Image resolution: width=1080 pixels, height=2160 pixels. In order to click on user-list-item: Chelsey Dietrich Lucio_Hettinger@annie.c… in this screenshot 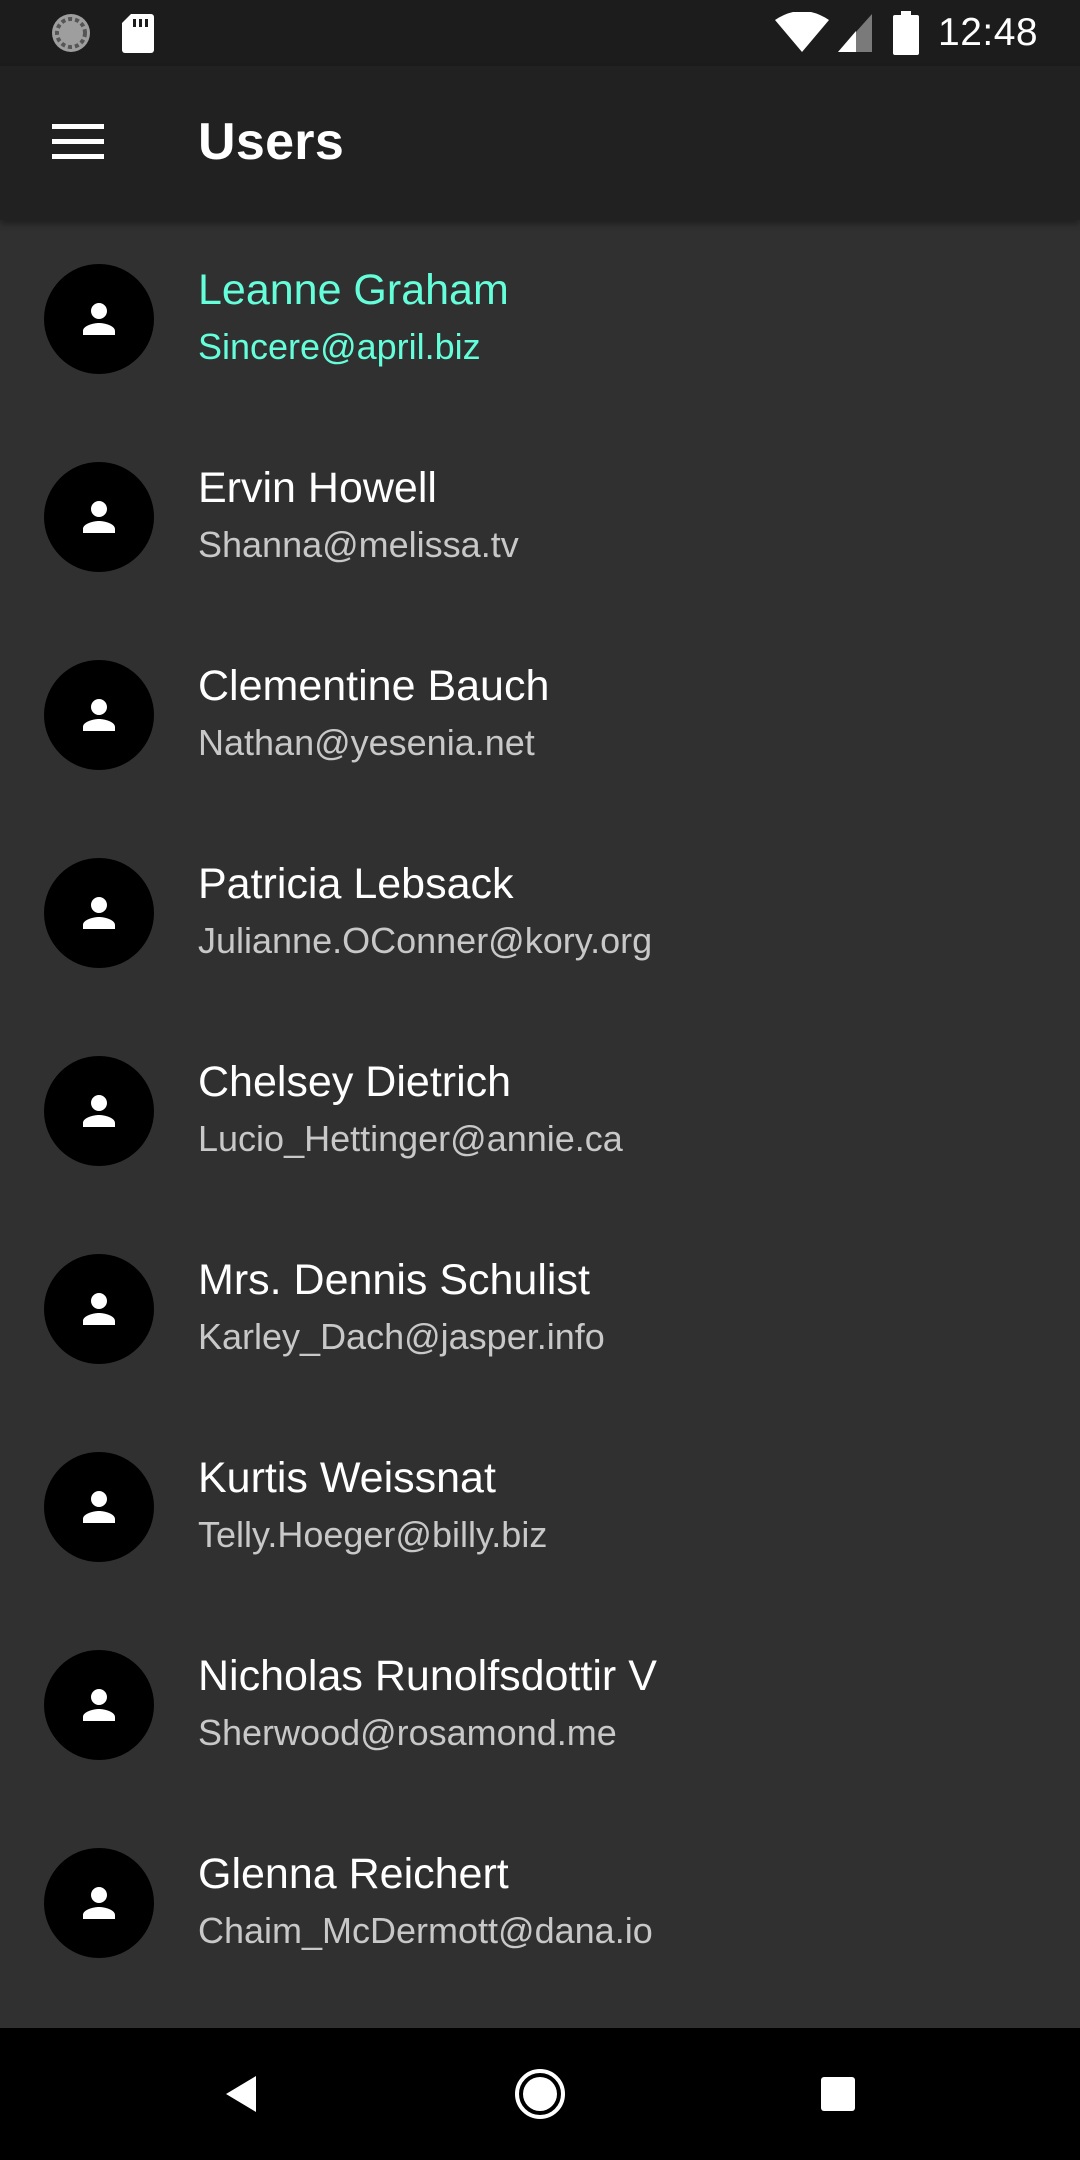, I will do `click(540, 1111)`.